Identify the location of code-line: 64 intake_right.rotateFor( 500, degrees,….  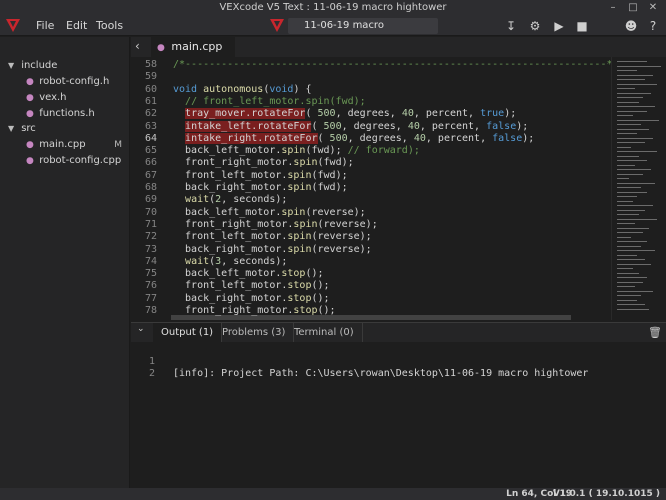
(371, 138).